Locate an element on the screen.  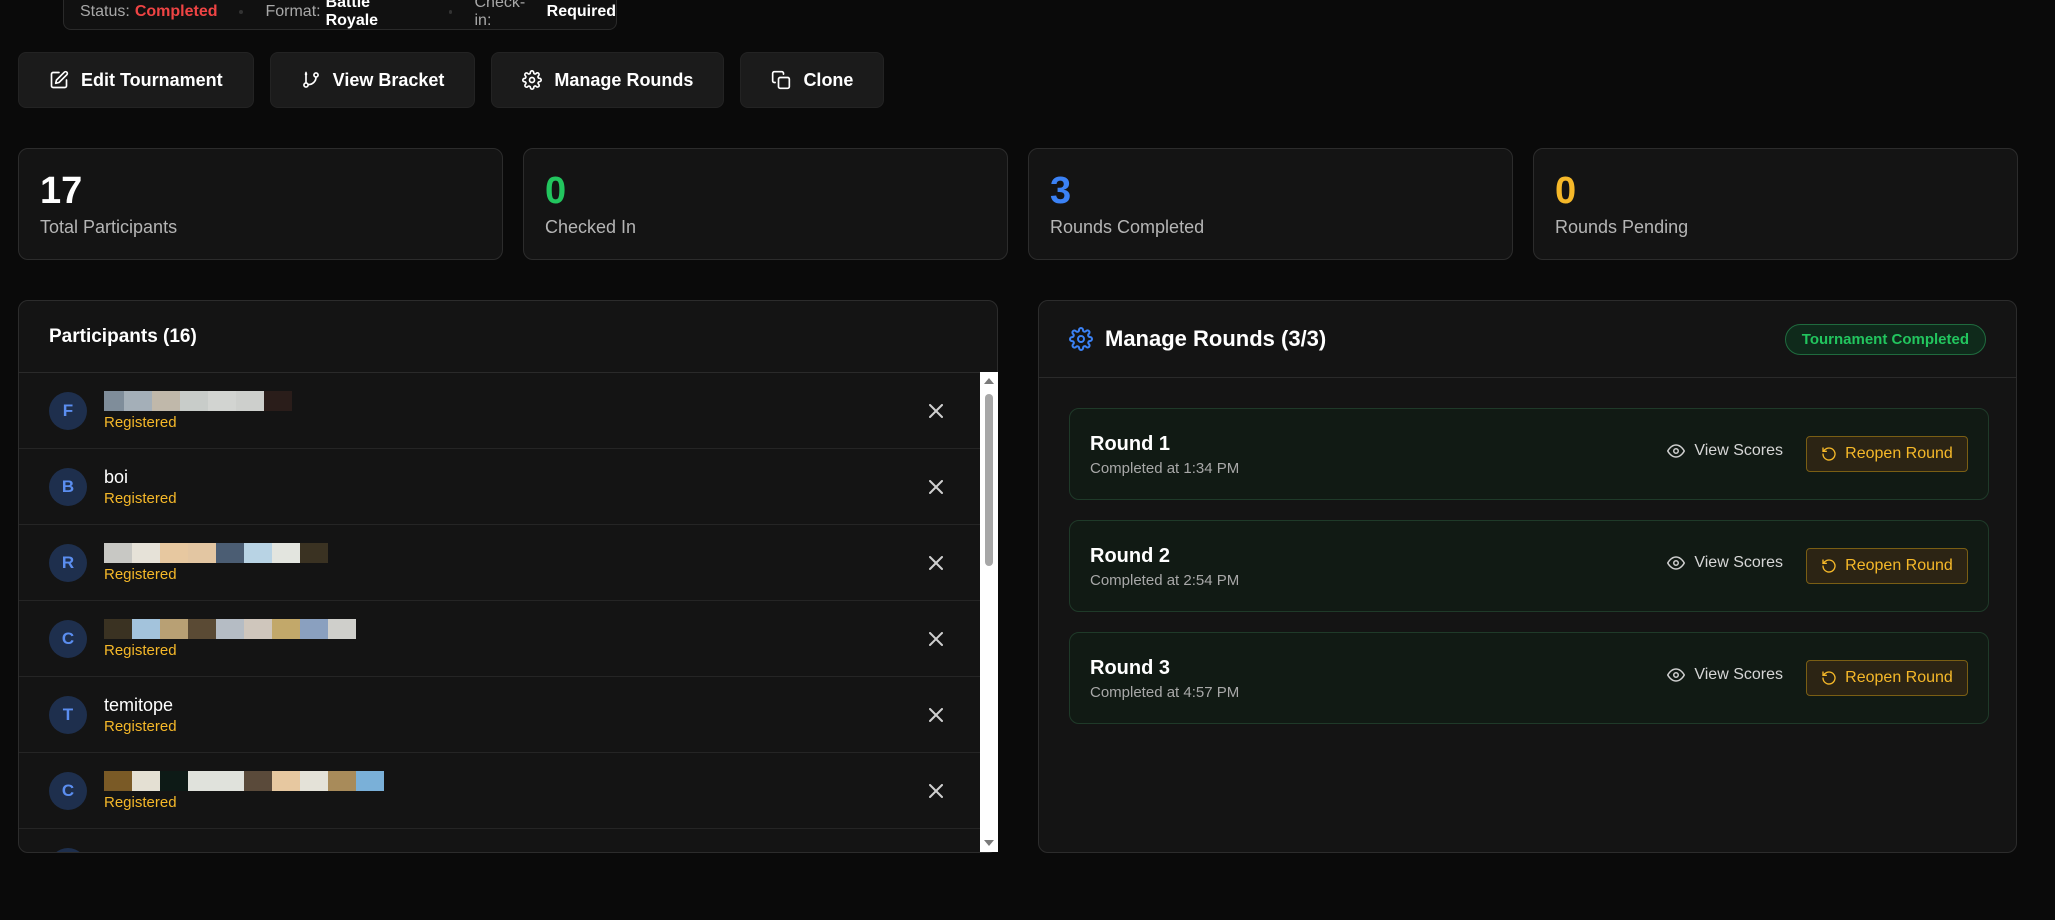
stat-card-total-participants: 17 Total Participants is located at coordinates (260, 204).